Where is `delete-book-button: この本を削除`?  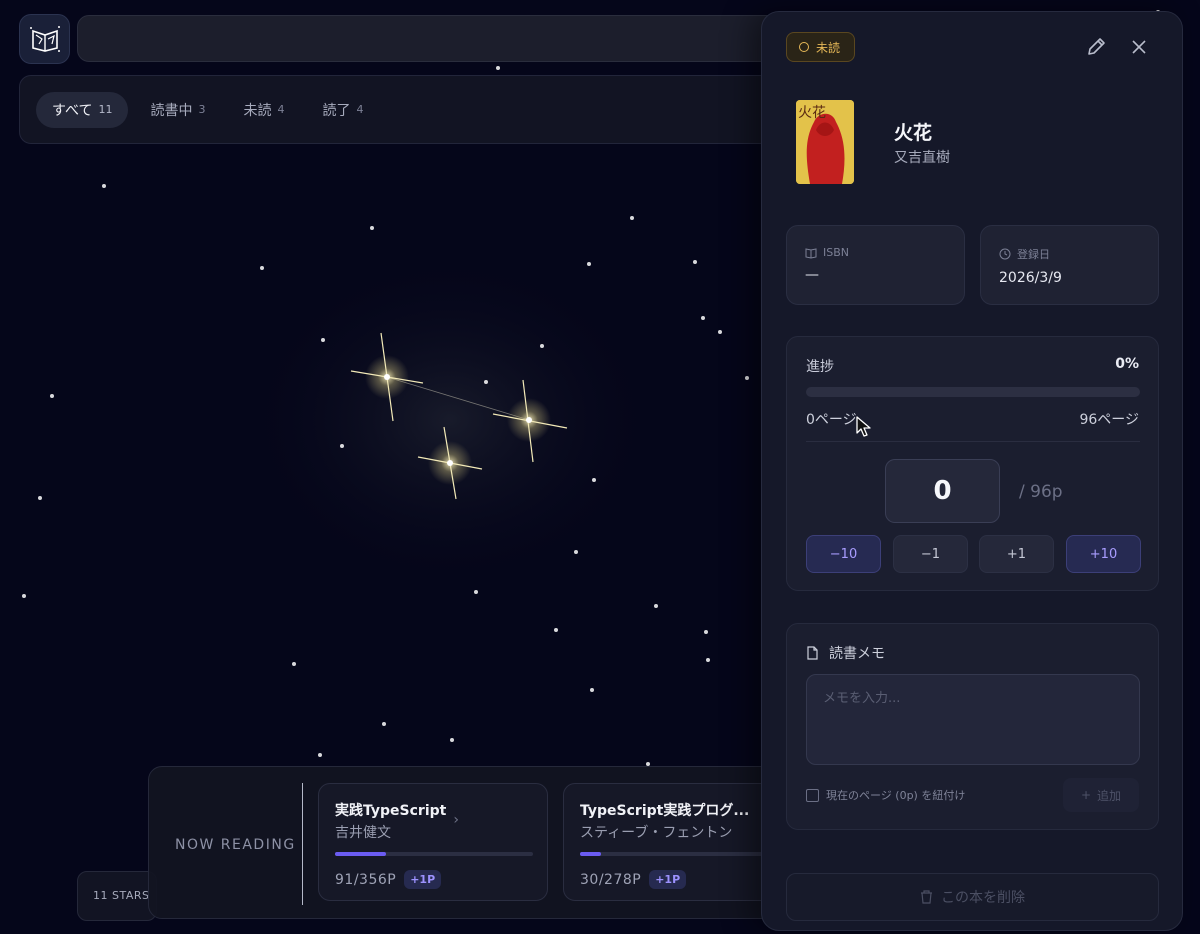 delete-book-button: この本を削除 is located at coordinates (972, 897).